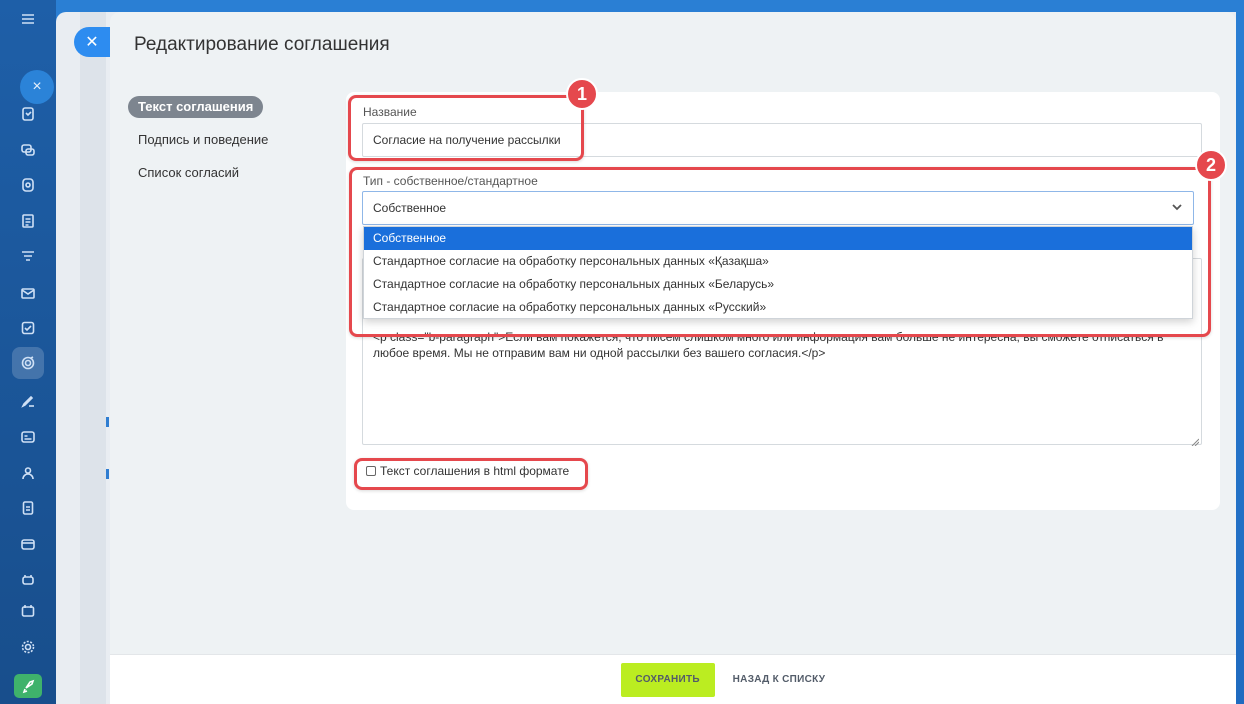 Image resolution: width=1244 pixels, height=704 pixels. What do you see at coordinates (28, 19) in the screenshot?
I see `menu-icon` at bounding box center [28, 19].